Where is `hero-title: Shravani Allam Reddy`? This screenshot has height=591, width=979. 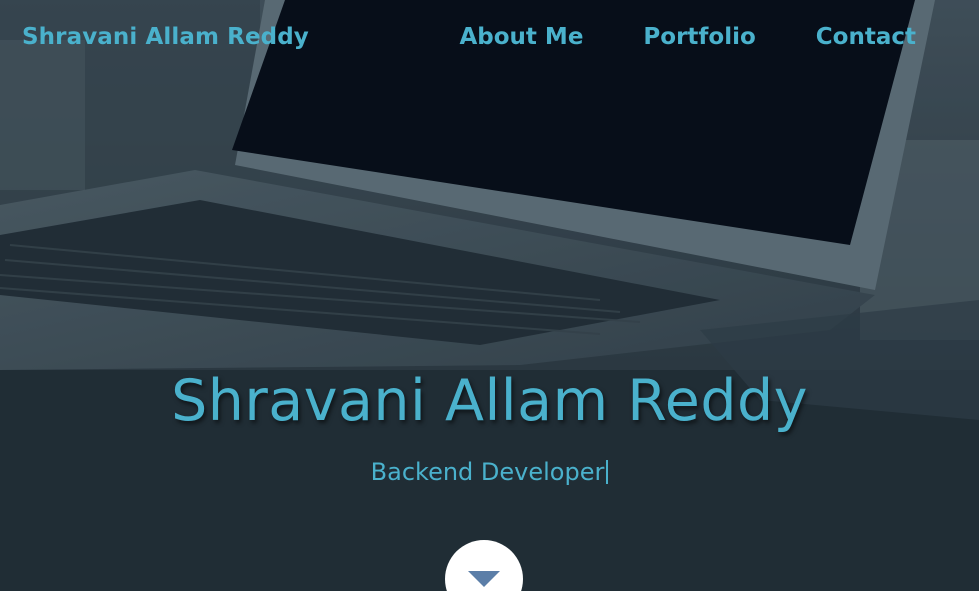 hero-title: Shravani Allam Reddy is located at coordinates (489, 401).